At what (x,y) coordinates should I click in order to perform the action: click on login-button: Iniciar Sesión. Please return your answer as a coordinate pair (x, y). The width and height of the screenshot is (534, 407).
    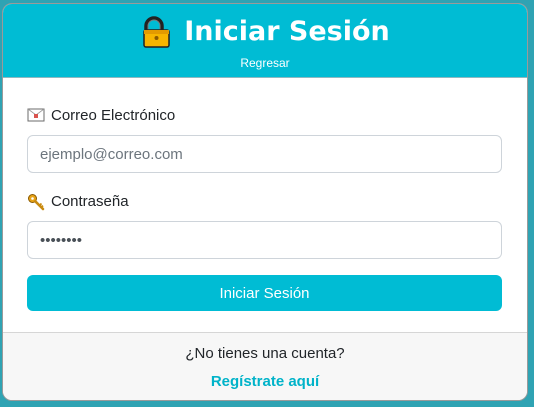
    Looking at the image, I should click on (264, 293).